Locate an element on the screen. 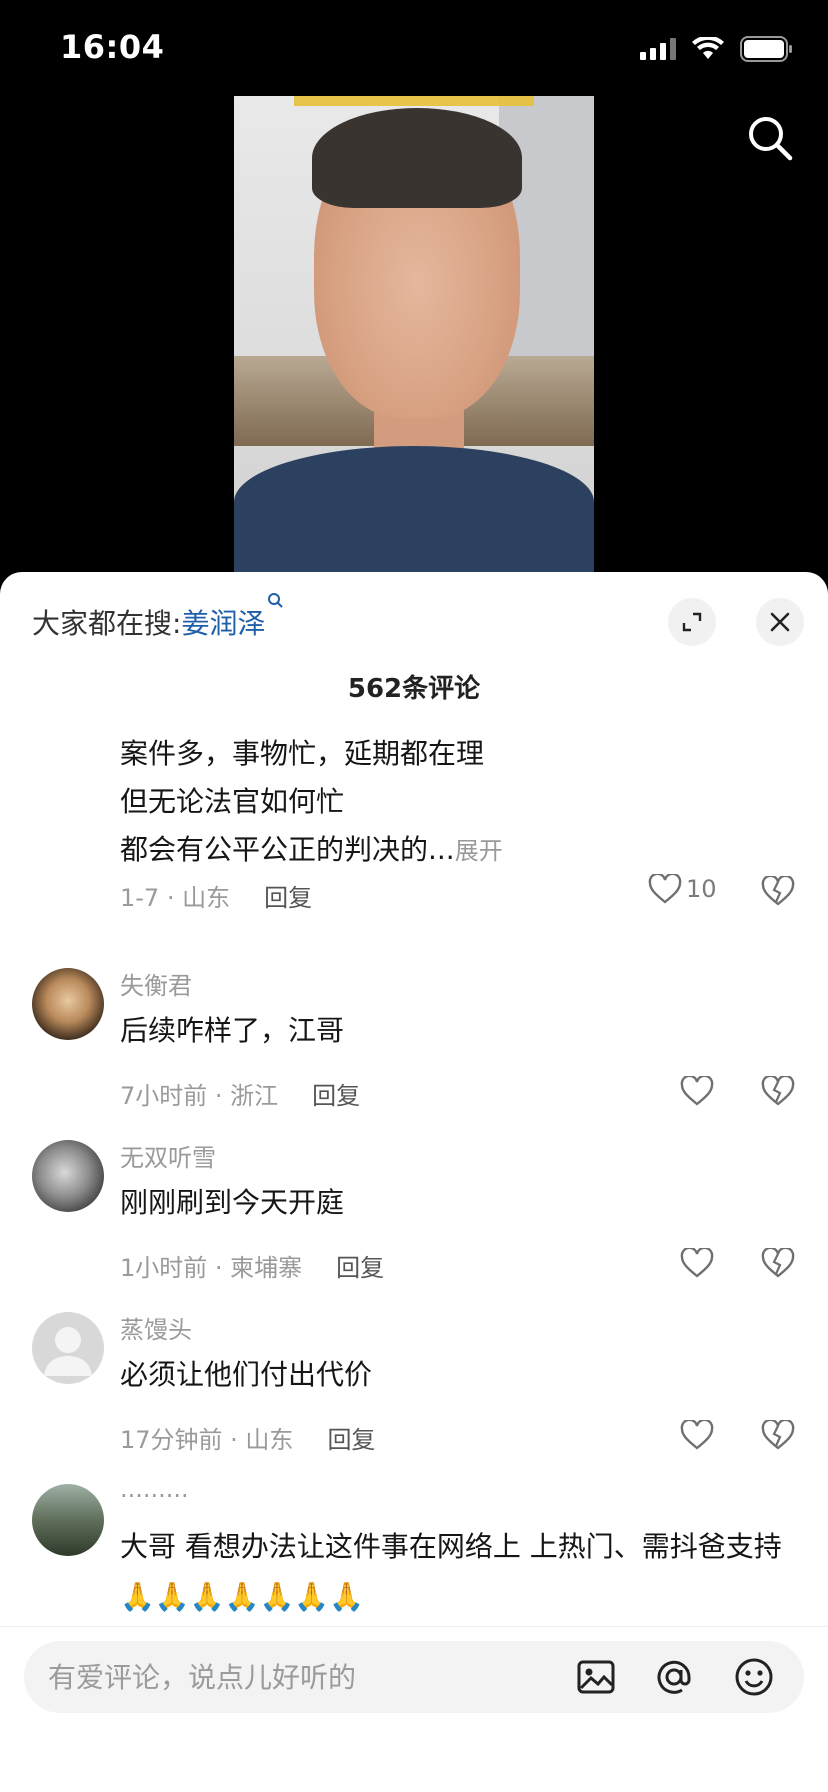 This screenshot has height=1792, width=828. video-caption-fragment is located at coordinates (414, 101).